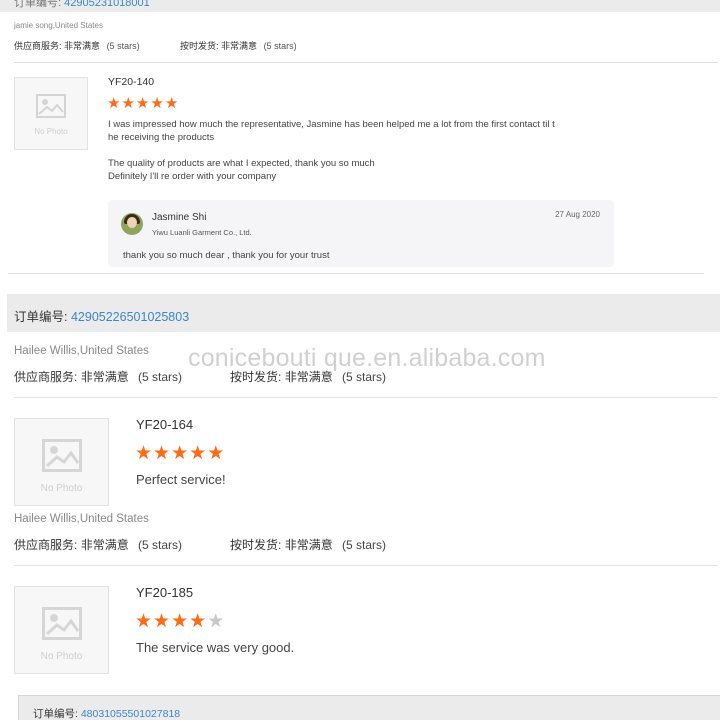 This screenshot has height=721, width=720. What do you see at coordinates (363, 313) in the screenshot?
I see `order-bar: 订单编号: 42905226501025803` at bounding box center [363, 313].